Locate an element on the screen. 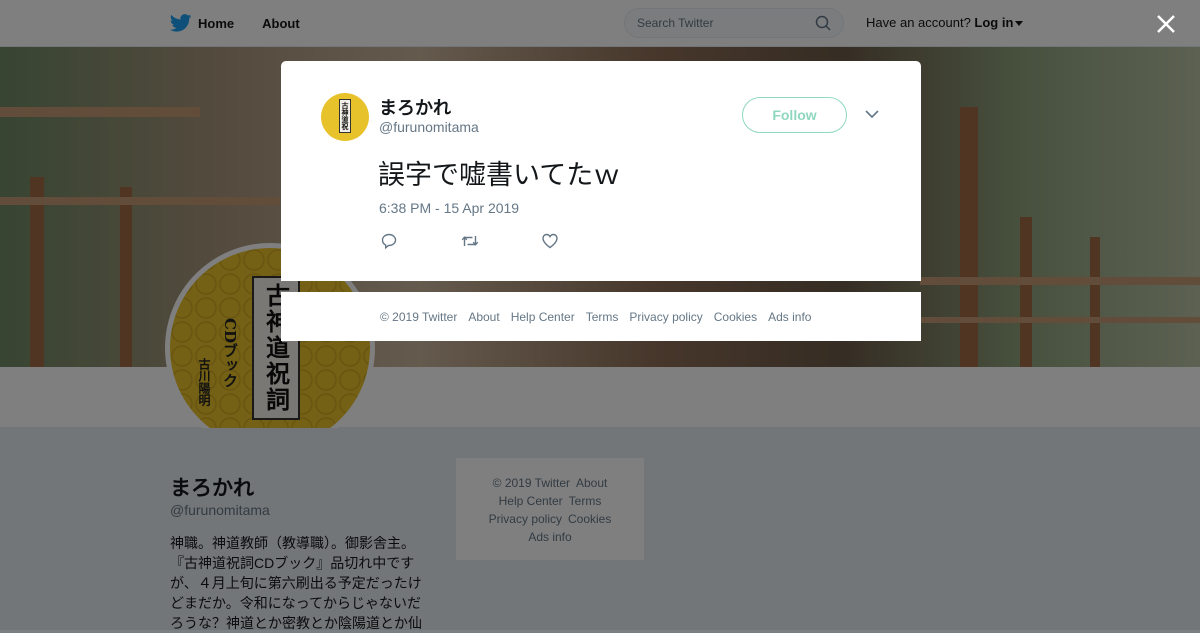 The height and width of the screenshot is (633, 1200). footer-cookies-link: Cookies is located at coordinates (735, 317).